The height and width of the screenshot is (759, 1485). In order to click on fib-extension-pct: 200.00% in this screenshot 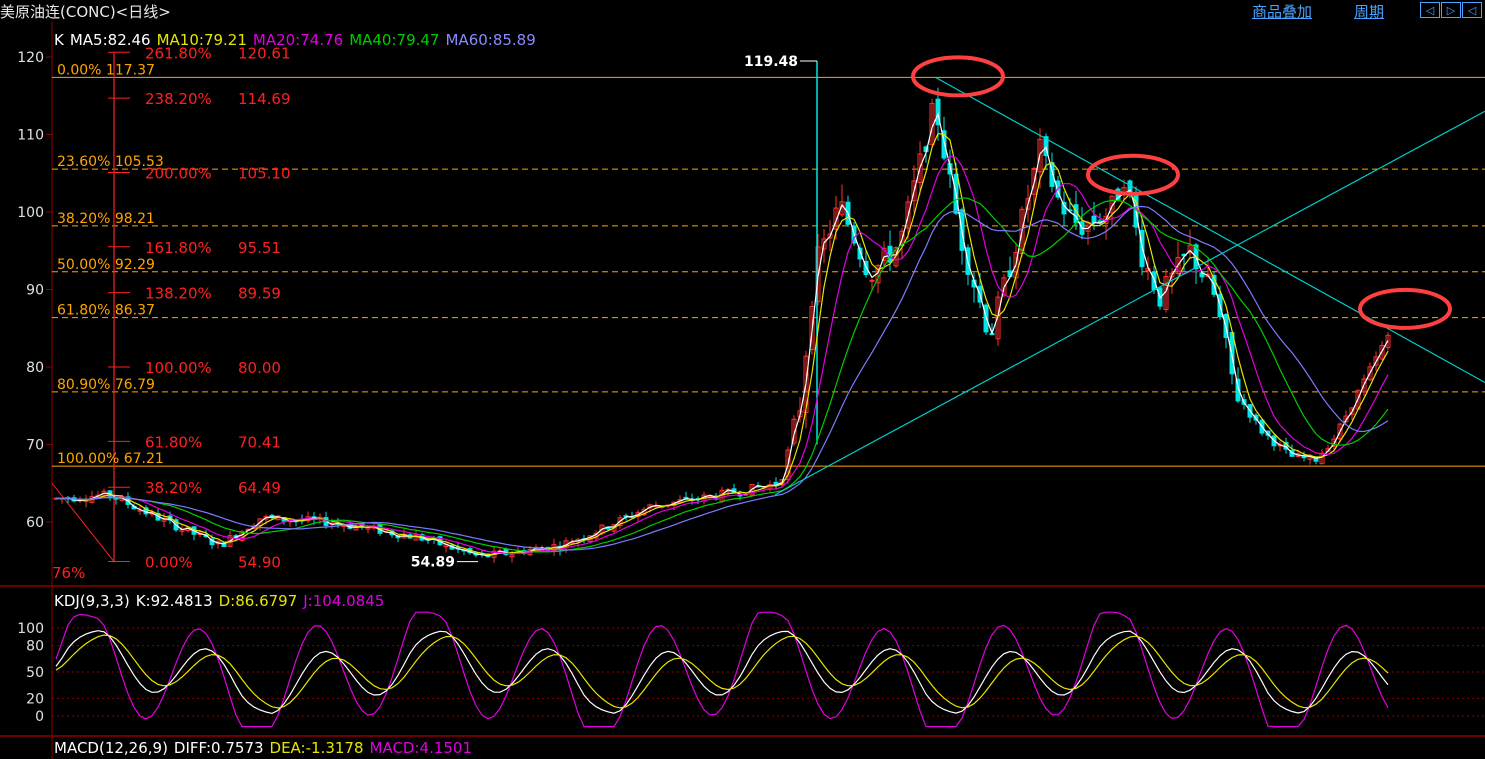, I will do `click(178, 173)`.